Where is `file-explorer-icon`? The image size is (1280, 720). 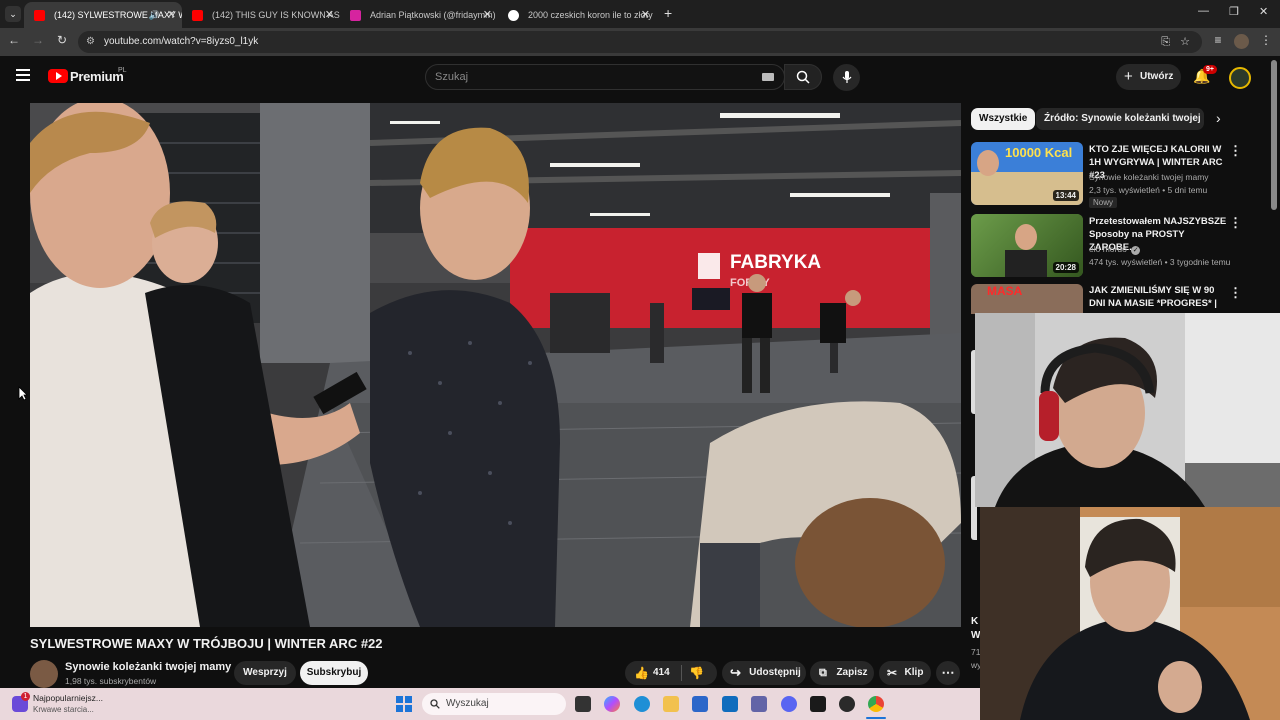
file-explorer-icon is located at coordinates (671, 704).